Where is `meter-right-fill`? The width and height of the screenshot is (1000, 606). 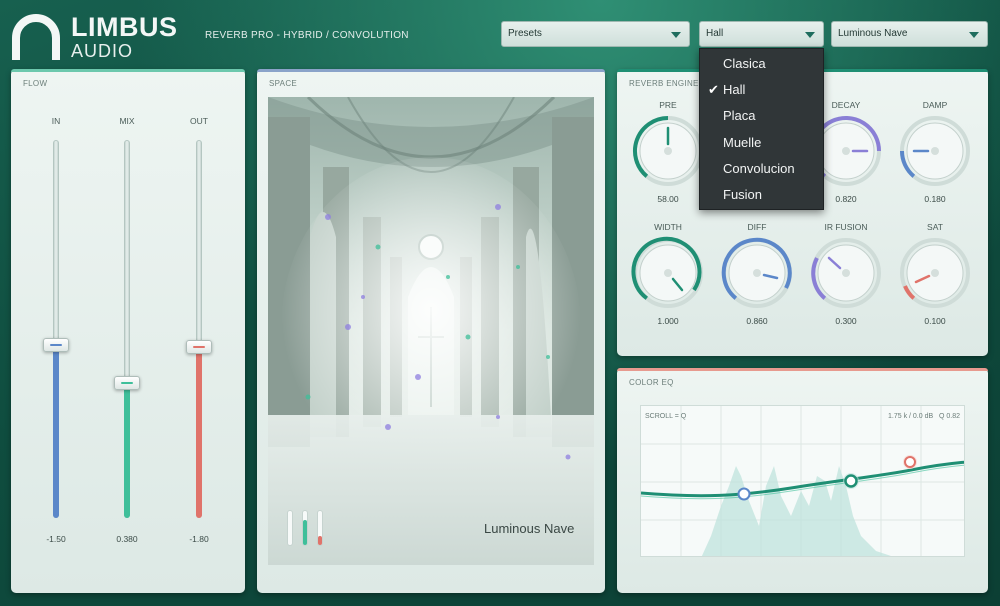 meter-right-fill is located at coordinates (320, 540).